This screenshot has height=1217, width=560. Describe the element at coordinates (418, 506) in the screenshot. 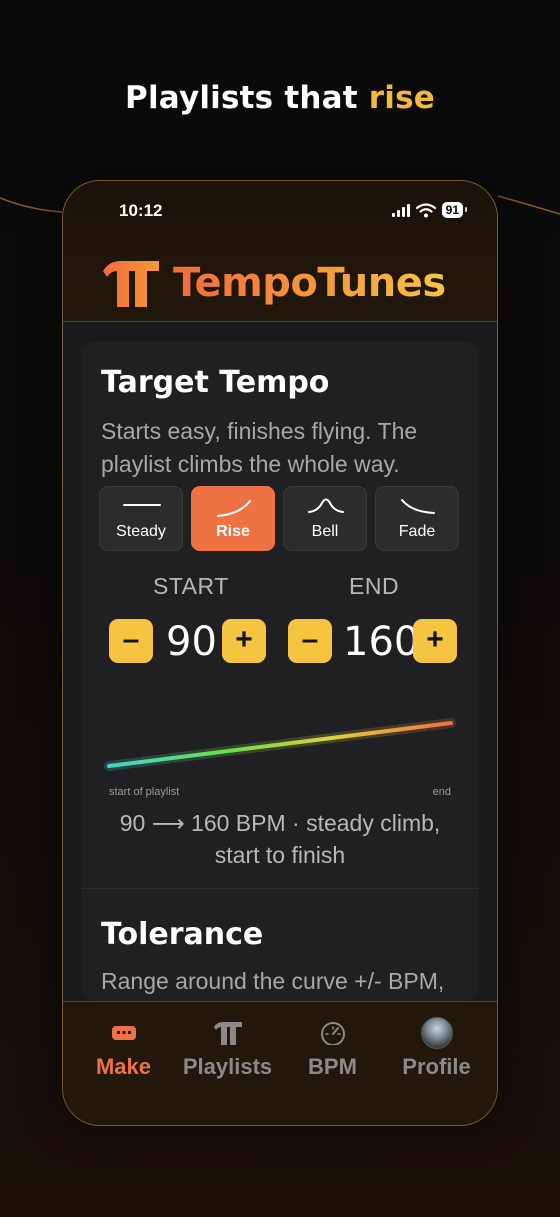

I see `falling-curve-icon` at that location.